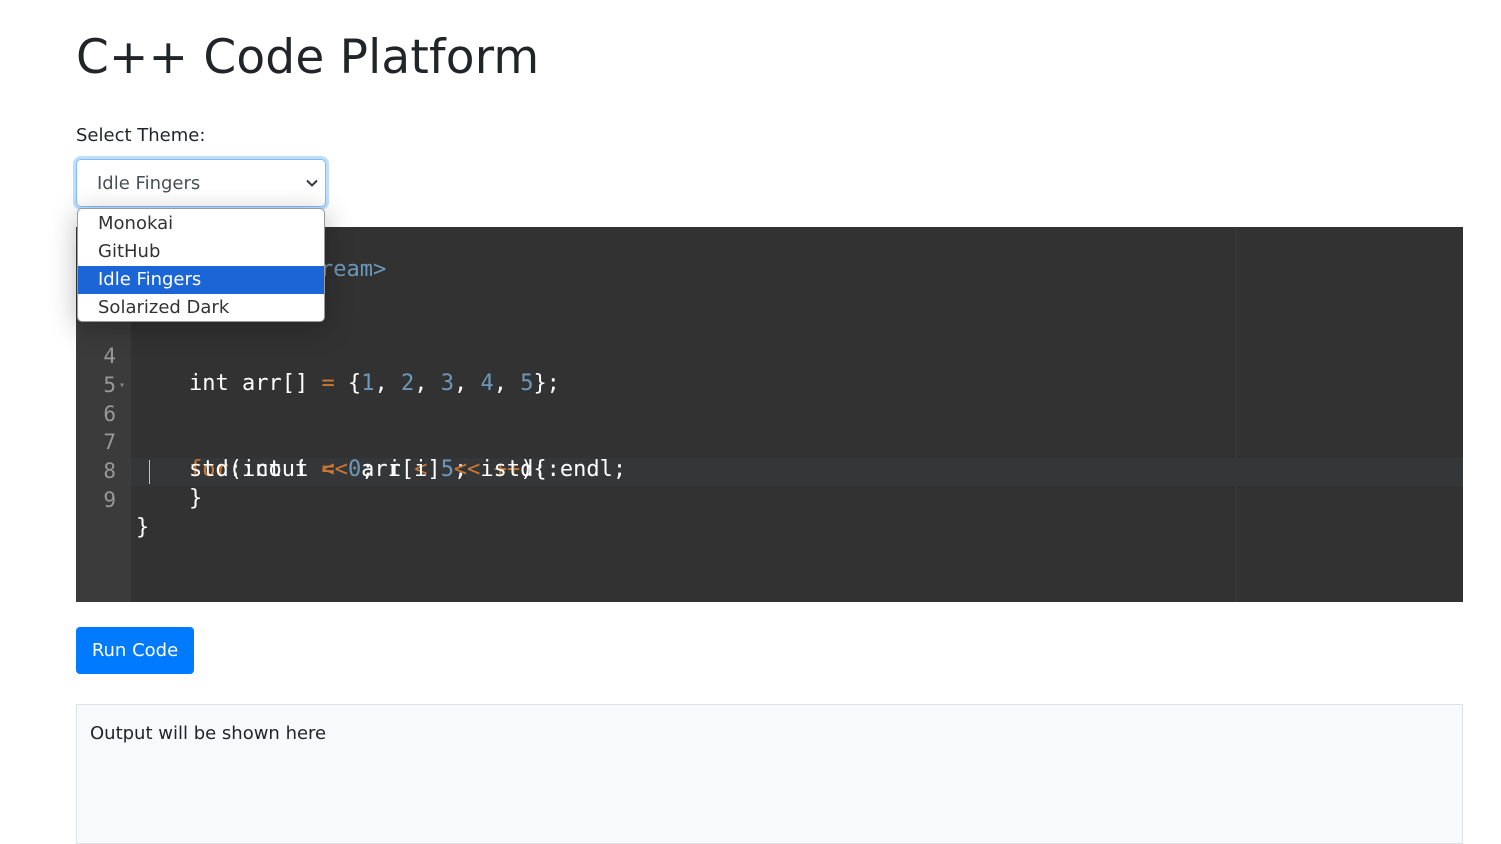 This screenshot has width=1501, height=844. Describe the element at coordinates (201, 224) in the screenshot. I see `theme-option-monokai: Monokai` at that location.